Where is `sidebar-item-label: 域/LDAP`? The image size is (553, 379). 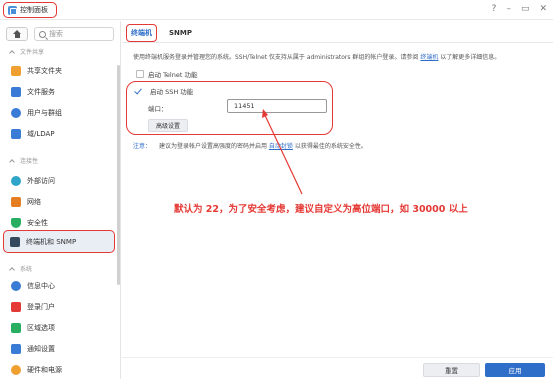 sidebar-item-label: 域/LDAP is located at coordinates (41, 134).